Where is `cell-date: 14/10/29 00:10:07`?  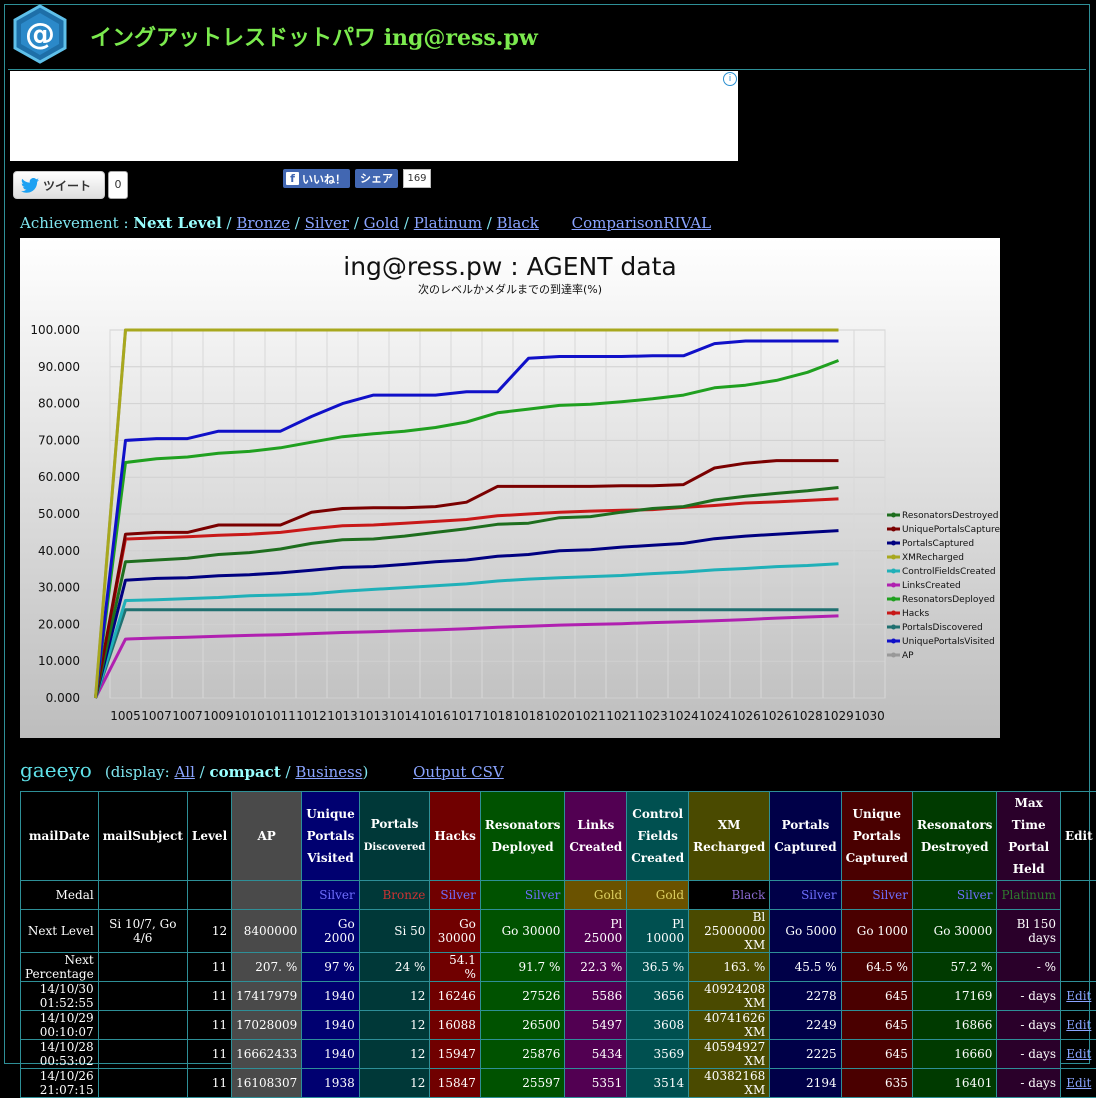 cell-date: 14/10/29 00:10:07 is located at coordinates (60, 1025).